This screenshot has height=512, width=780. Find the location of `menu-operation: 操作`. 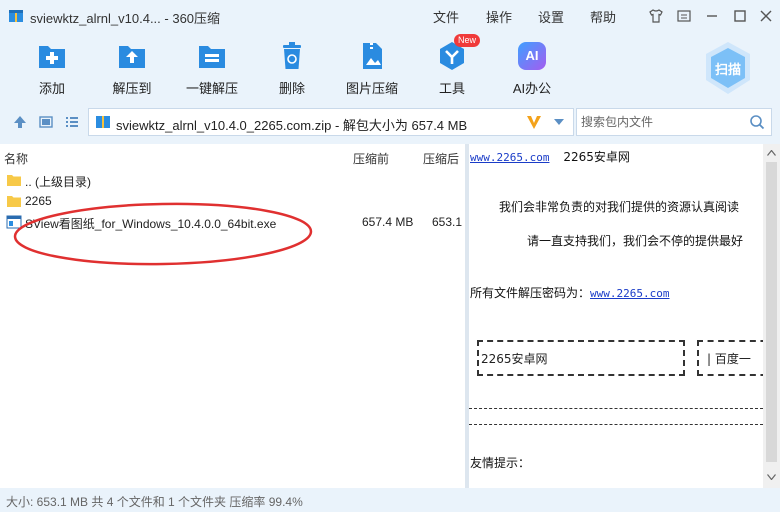

menu-operation: 操作 is located at coordinates (499, 16).